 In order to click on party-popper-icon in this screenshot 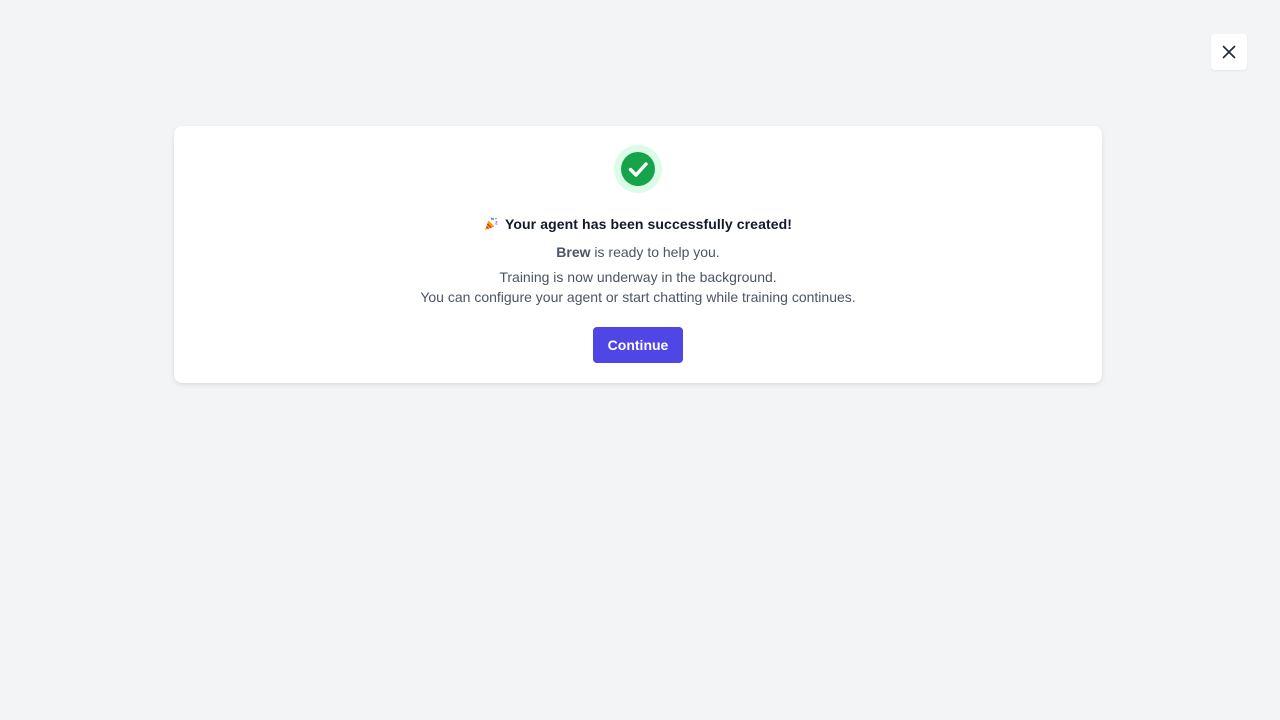, I will do `click(491, 224)`.